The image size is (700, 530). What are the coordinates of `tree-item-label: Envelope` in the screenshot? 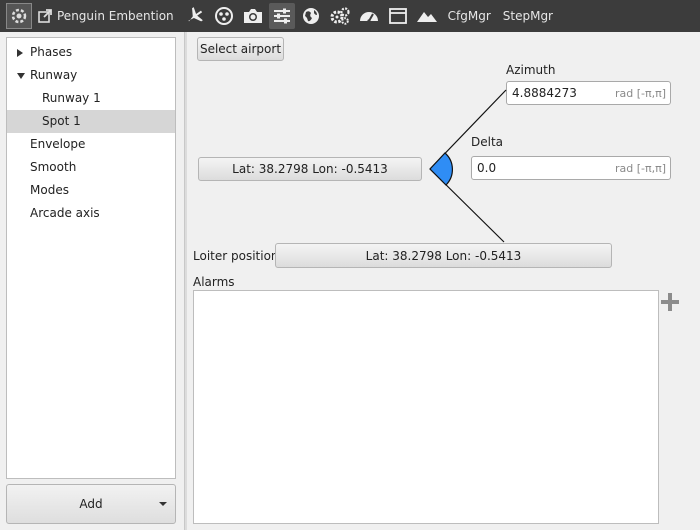 It's located at (58, 144).